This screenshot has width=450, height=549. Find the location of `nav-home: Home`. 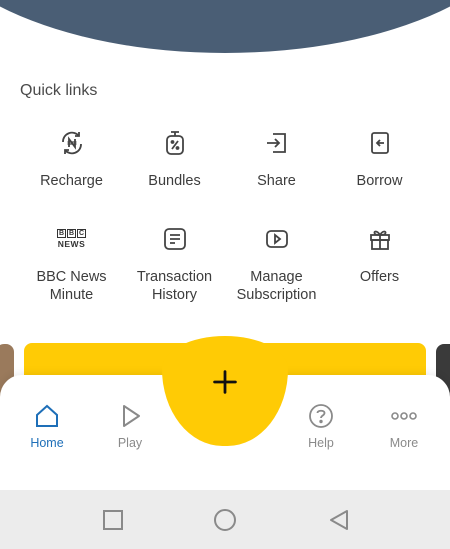

nav-home: Home is located at coordinates (47, 426).